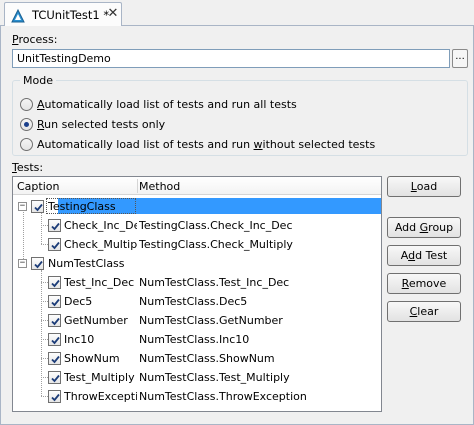 The height and width of the screenshot is (425, 474). What do you see at coordinates (231, 58) in the screenshot?
I see `process-field: UnitTestingDemo` at bounding box center [231, 58].